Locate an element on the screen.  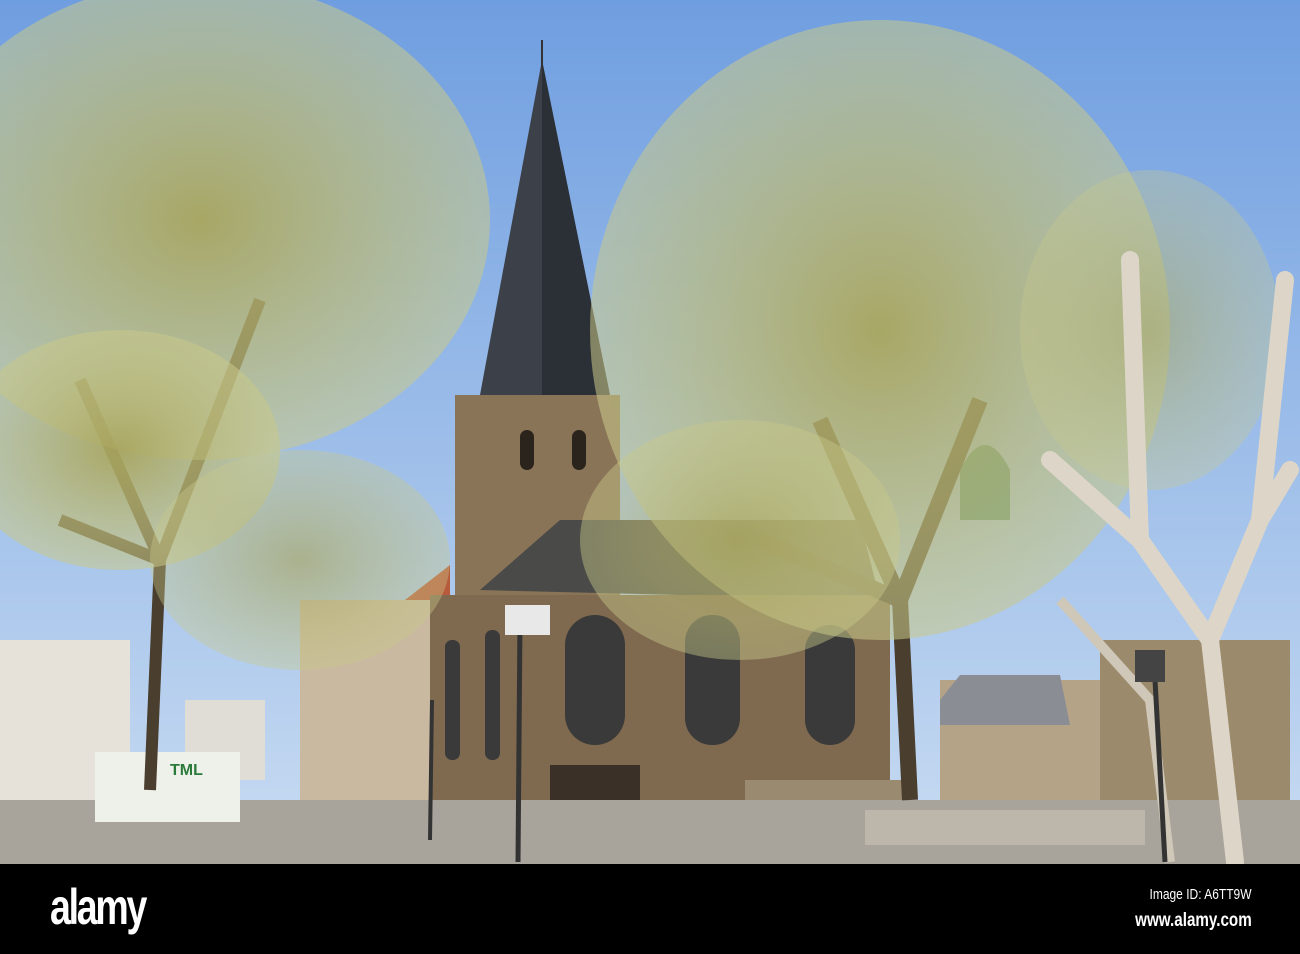
image-id: Image ID: A6TT9W is located at coordinates (1200, 894).